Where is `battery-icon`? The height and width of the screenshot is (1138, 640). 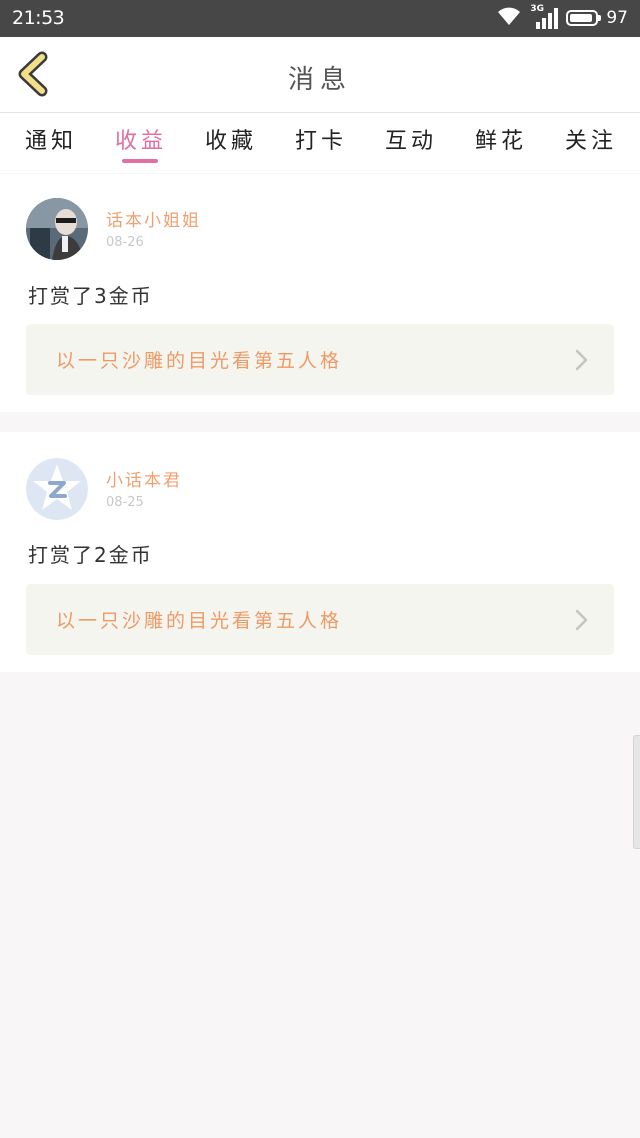
battery-icon is located at coordinates (584, 18).